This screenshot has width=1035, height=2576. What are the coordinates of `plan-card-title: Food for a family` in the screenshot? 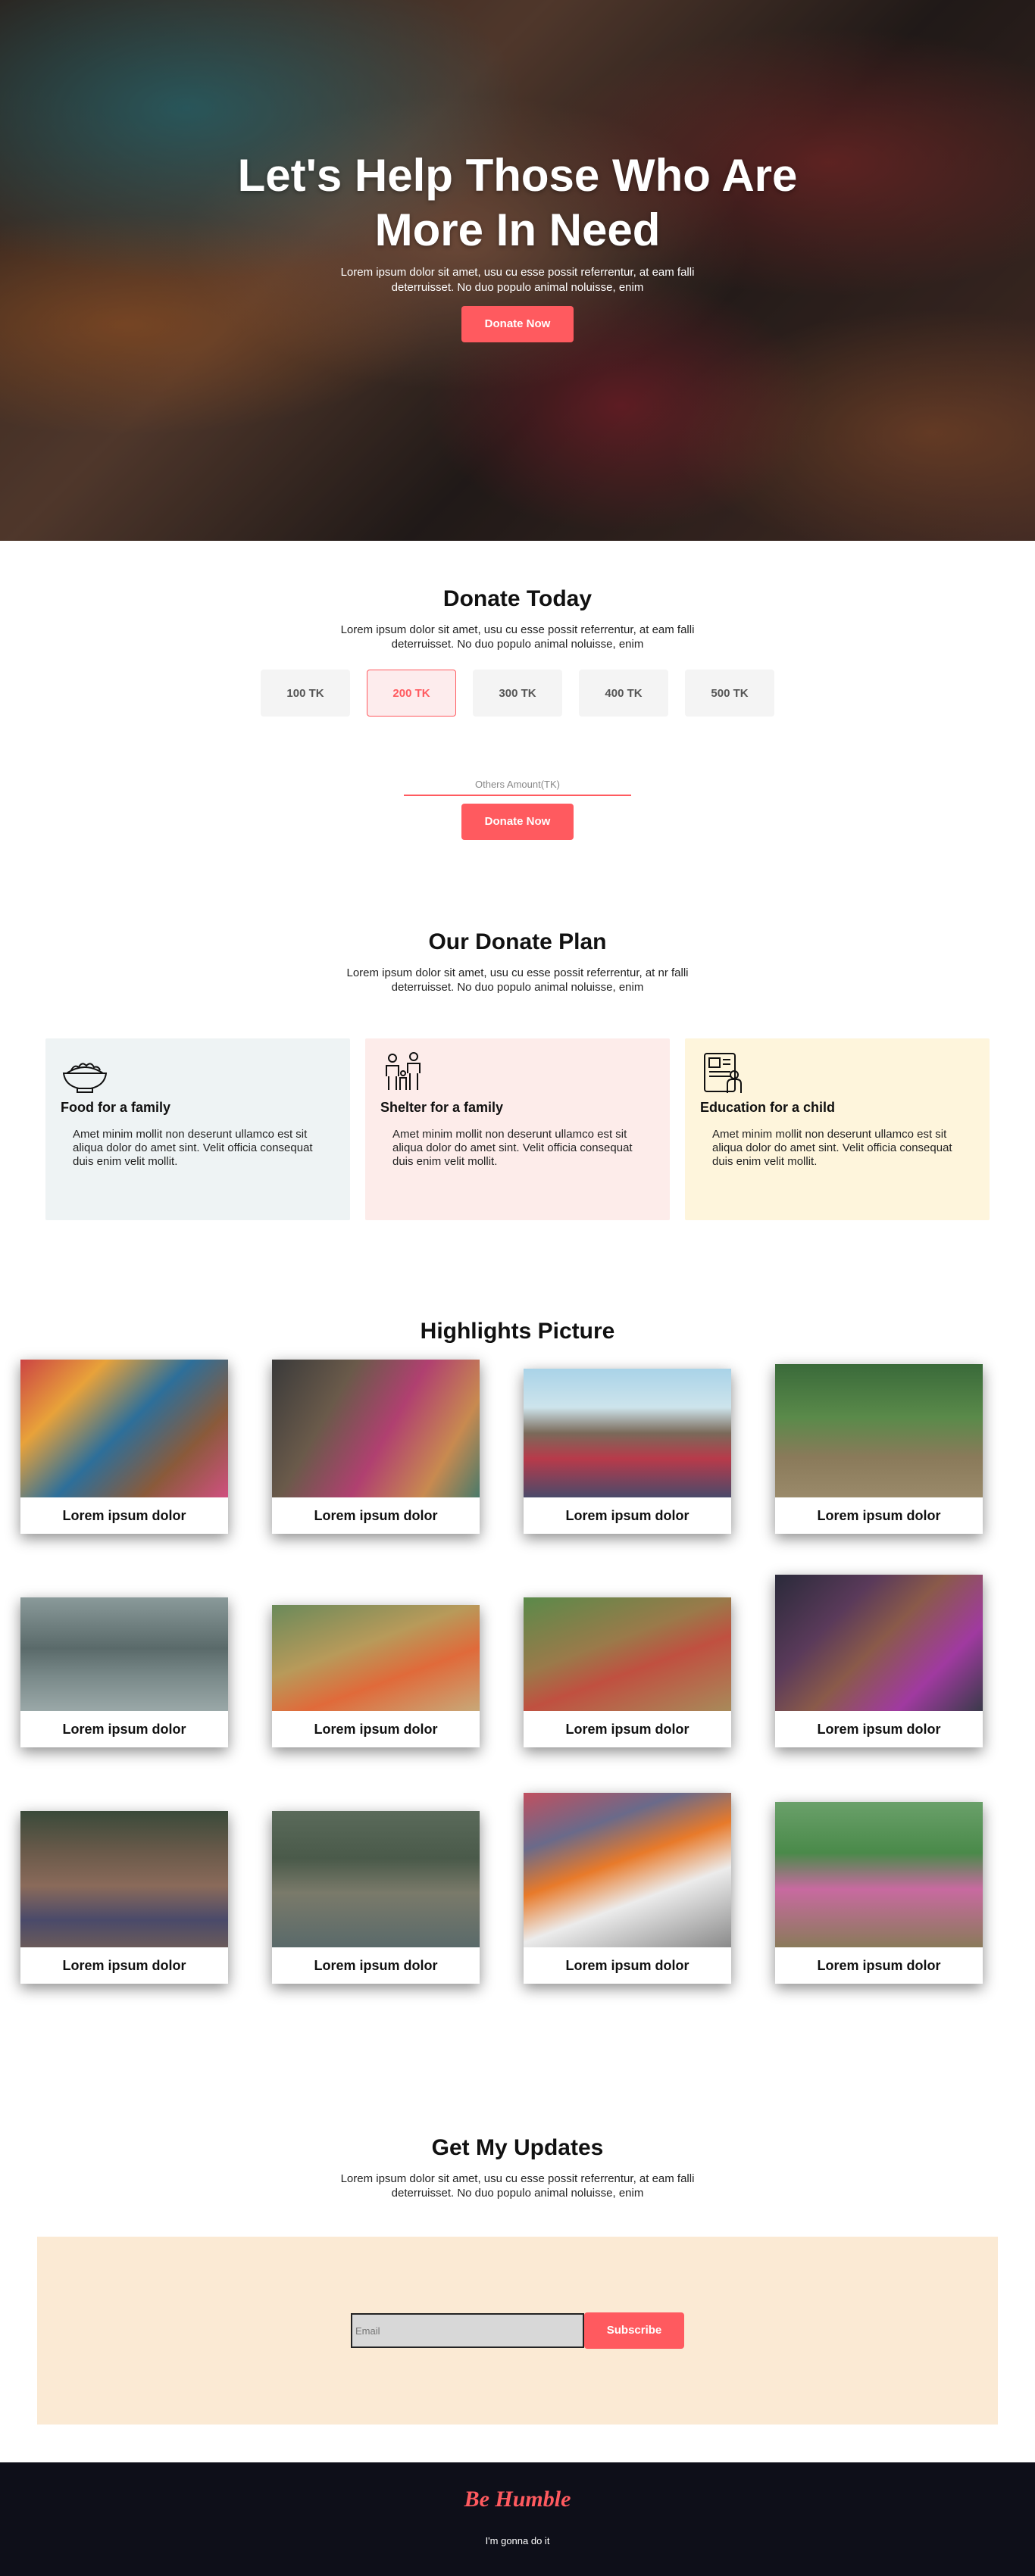 It's located at (116, 1108).